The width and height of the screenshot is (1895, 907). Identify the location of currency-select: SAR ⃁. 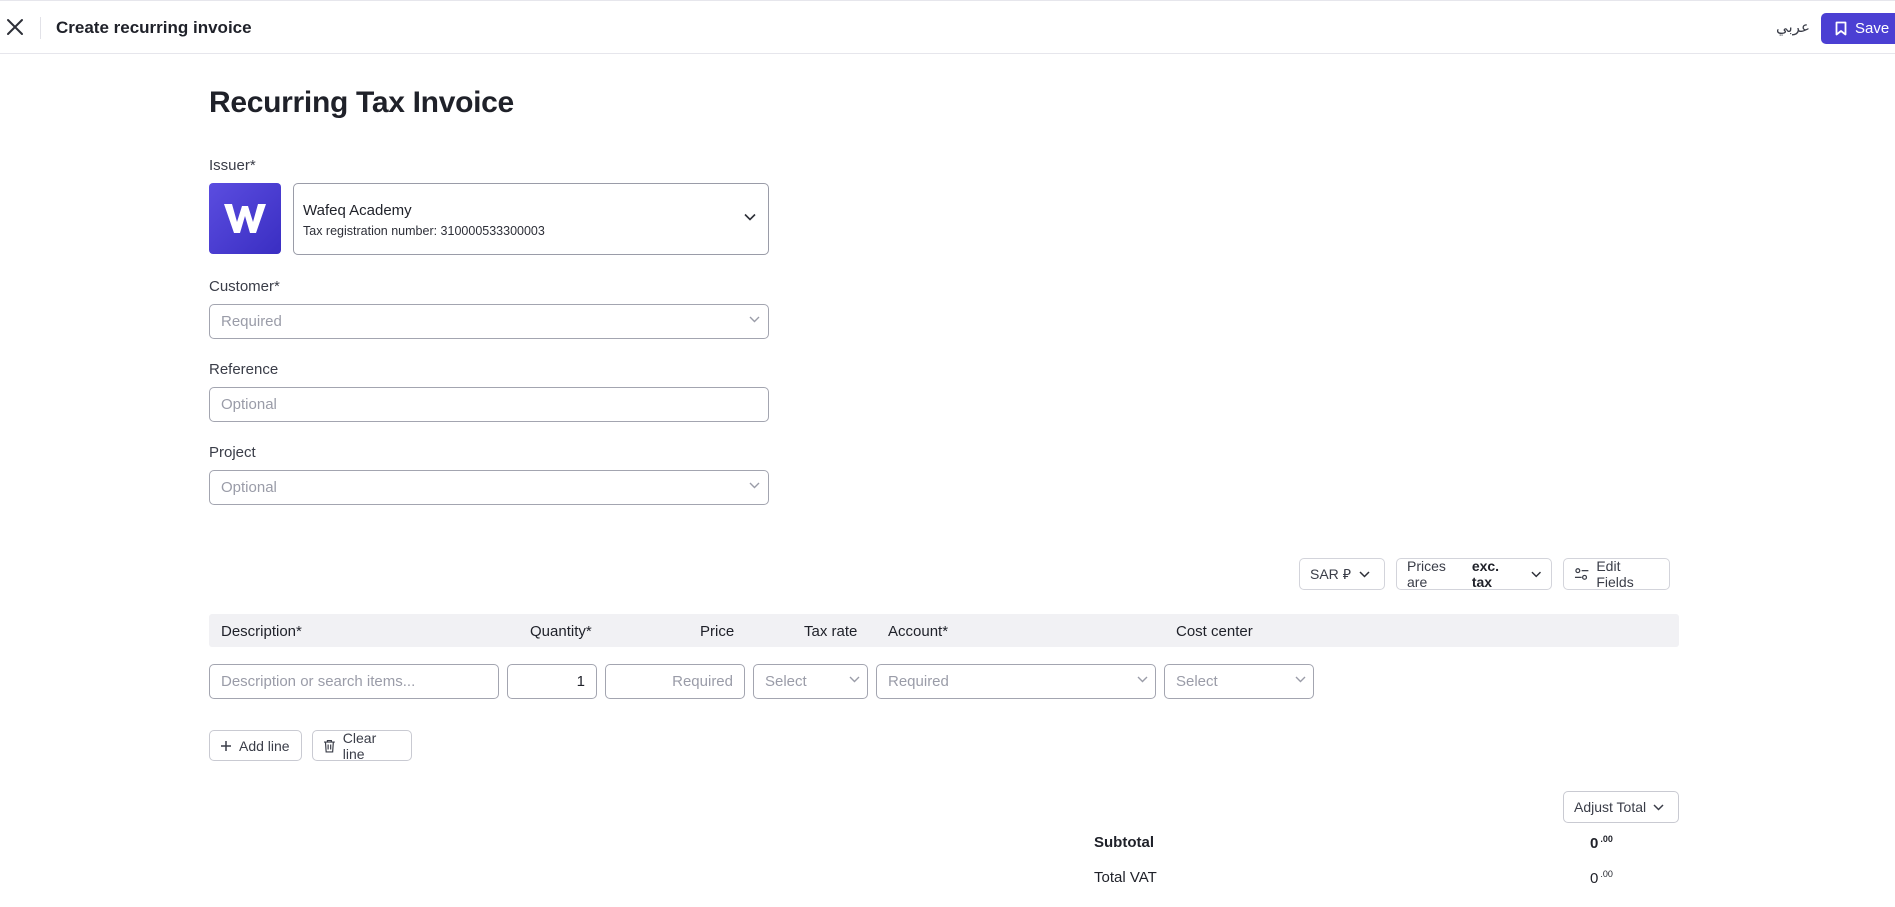
(1342, 574).